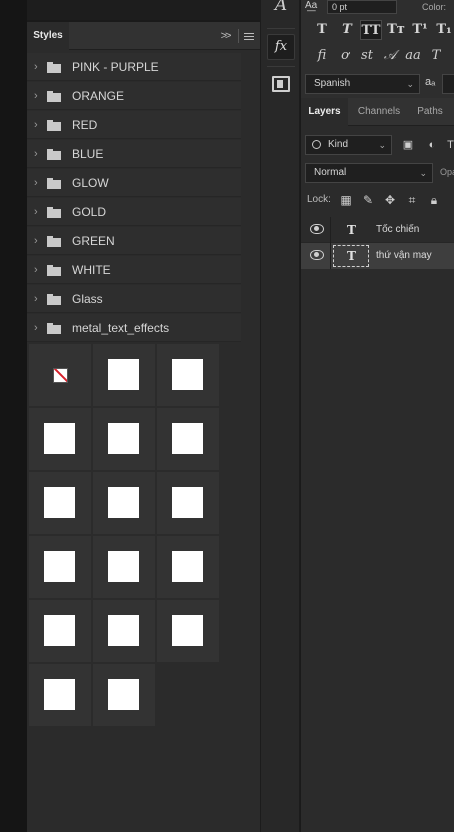 The height and width of the screenshot is (832, 454). I want to click on layer-name: thứ vận may, so click(404, 256).